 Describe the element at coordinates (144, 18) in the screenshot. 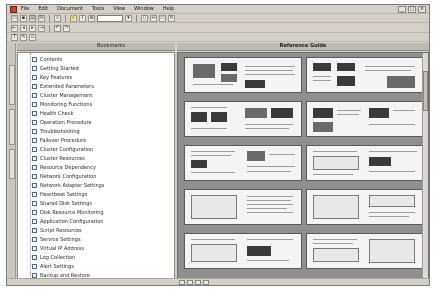

I see `single-page-icon: ▯` at that location.